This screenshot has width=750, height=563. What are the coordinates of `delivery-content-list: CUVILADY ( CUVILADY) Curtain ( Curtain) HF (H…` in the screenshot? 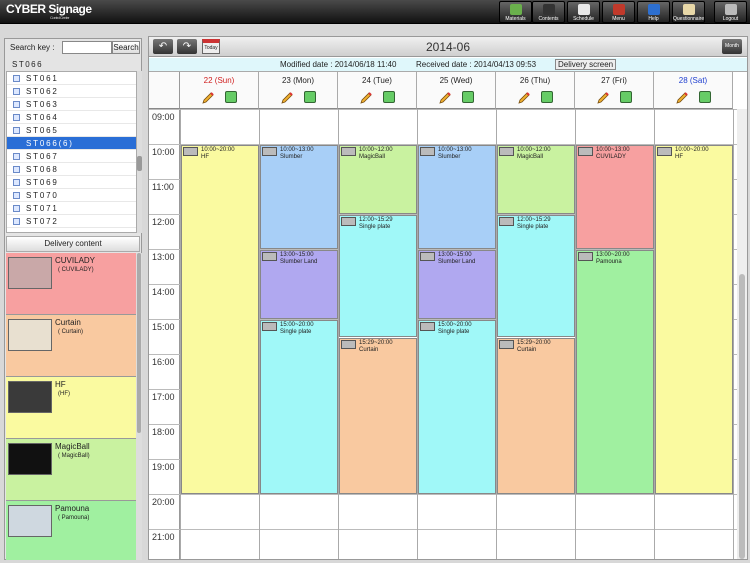 It's located at (71, 406).